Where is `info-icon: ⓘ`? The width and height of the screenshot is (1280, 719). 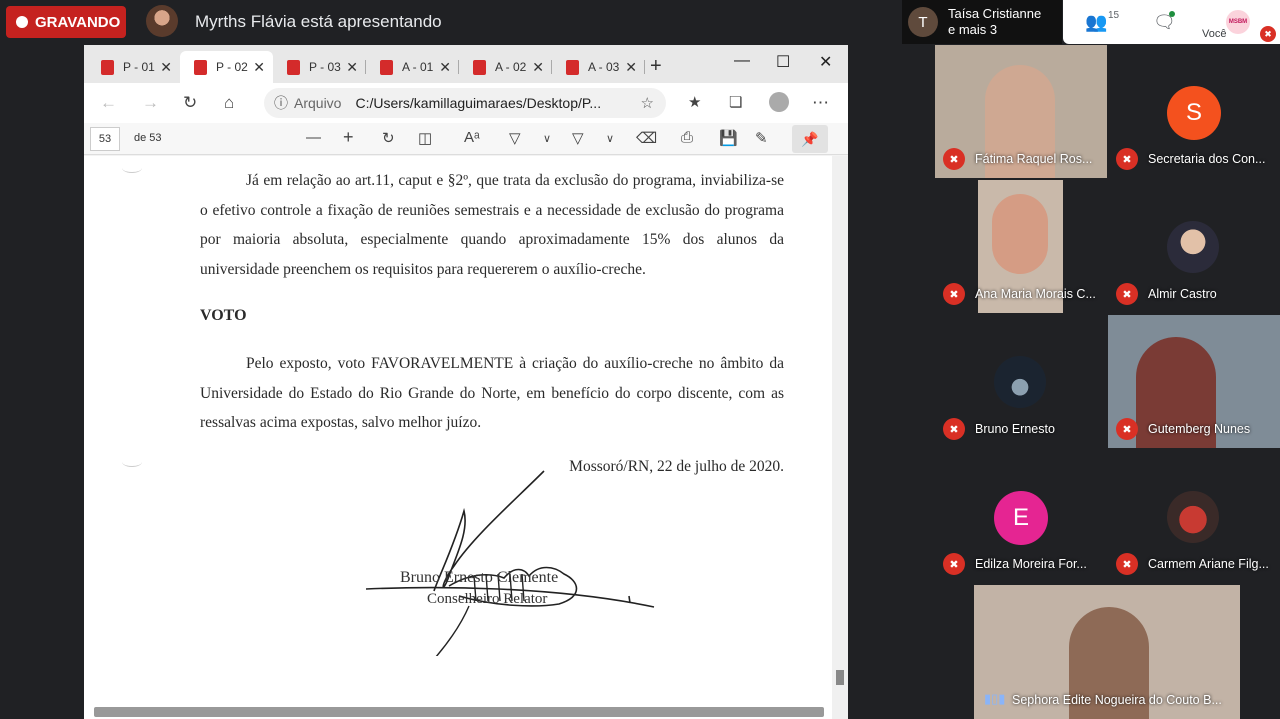 info-icon: ⓘ is located at coordinates (281, 103).